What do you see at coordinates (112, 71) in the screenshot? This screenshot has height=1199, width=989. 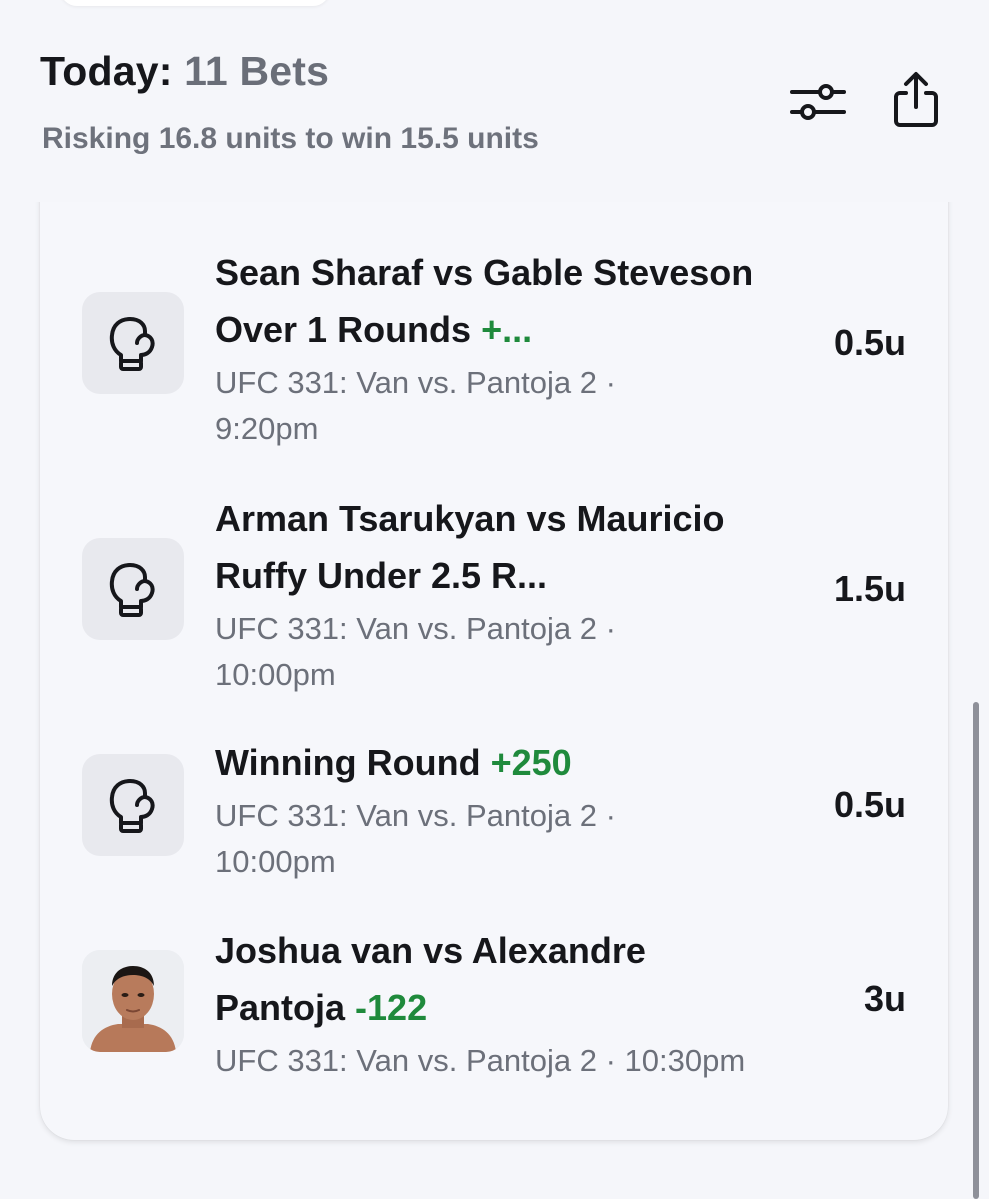 I see `title-prefix: Today:` at bounding box center [112, 71].